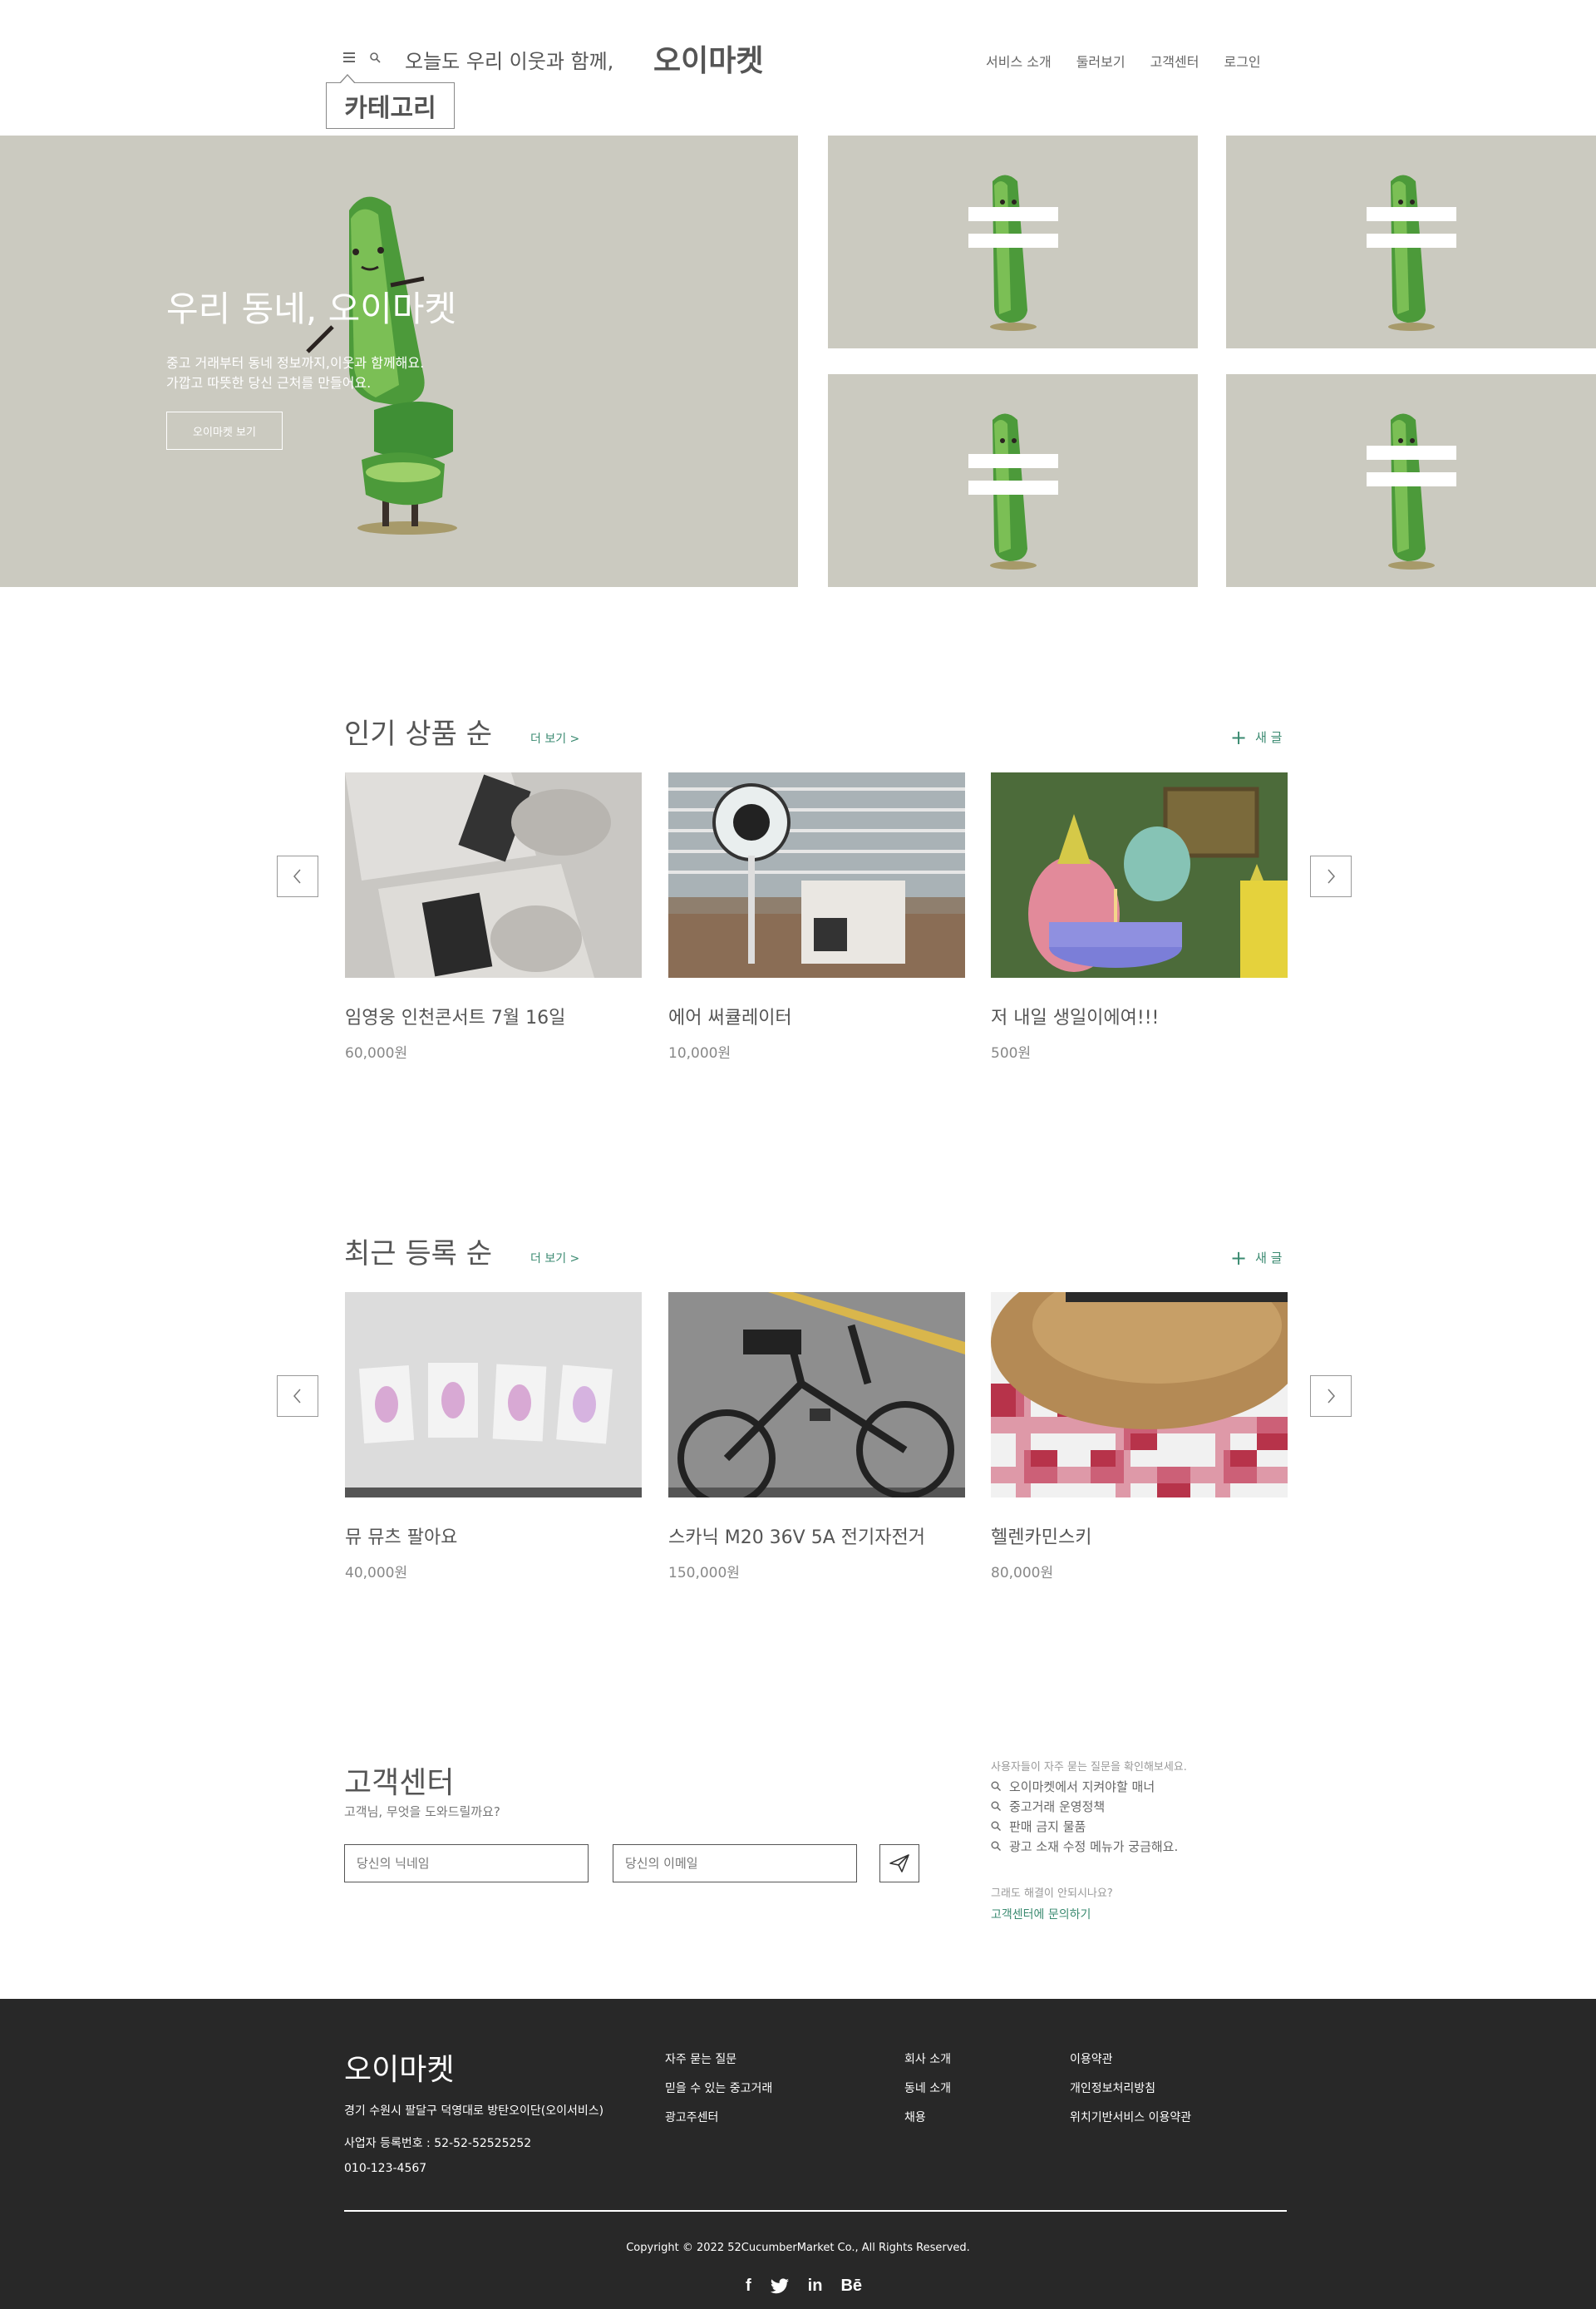 The height and width of the screenshot is (2309, 1596). I want to click on footer-link: 동네 소개, so click(927, 2094).